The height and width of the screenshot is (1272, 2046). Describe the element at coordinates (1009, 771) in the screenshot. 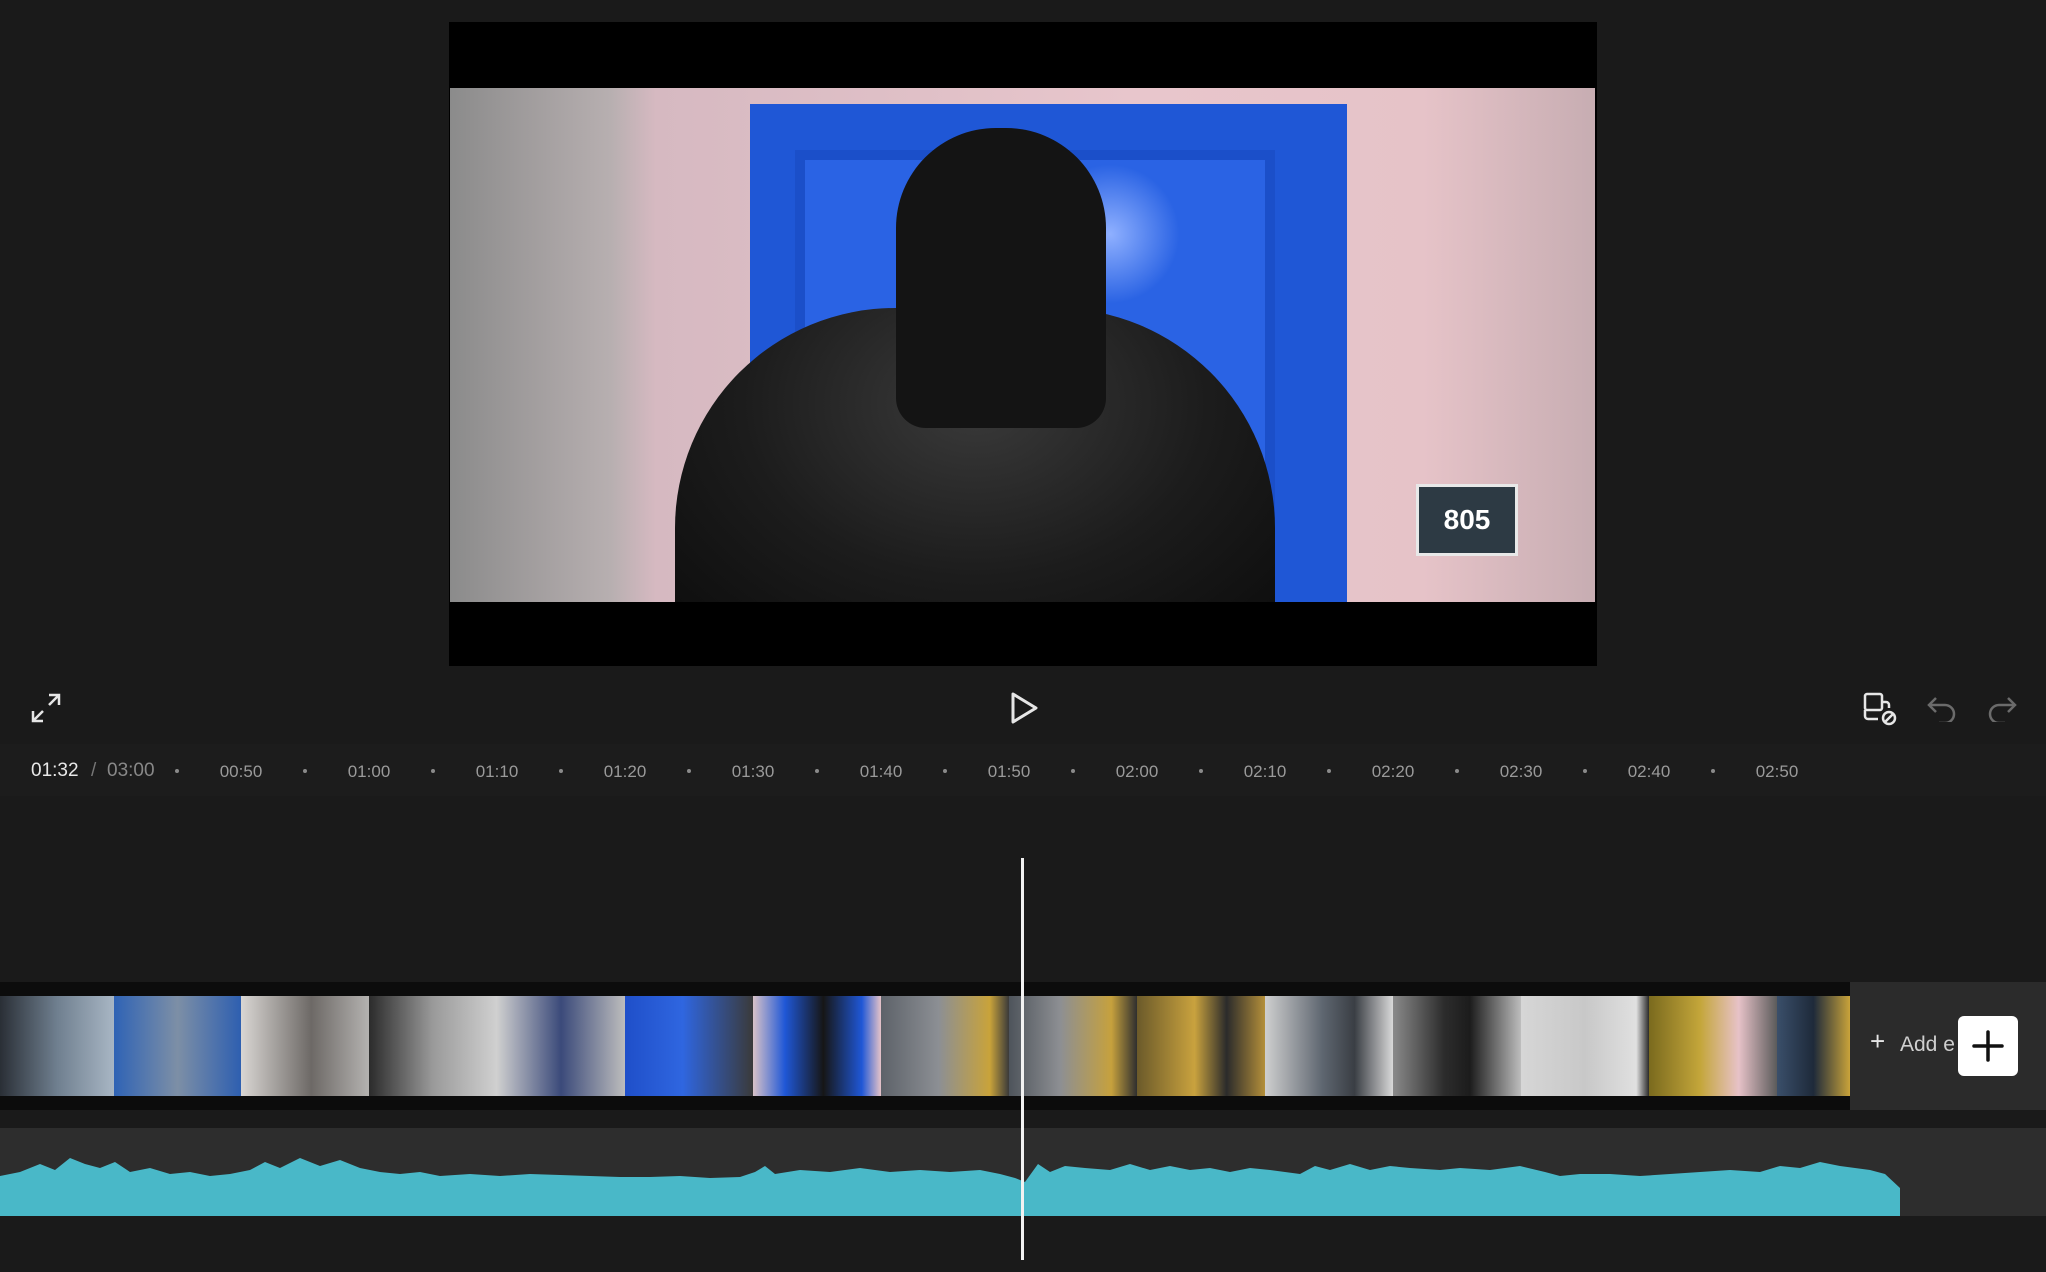

I see `tick-label: 01:50` at that location.